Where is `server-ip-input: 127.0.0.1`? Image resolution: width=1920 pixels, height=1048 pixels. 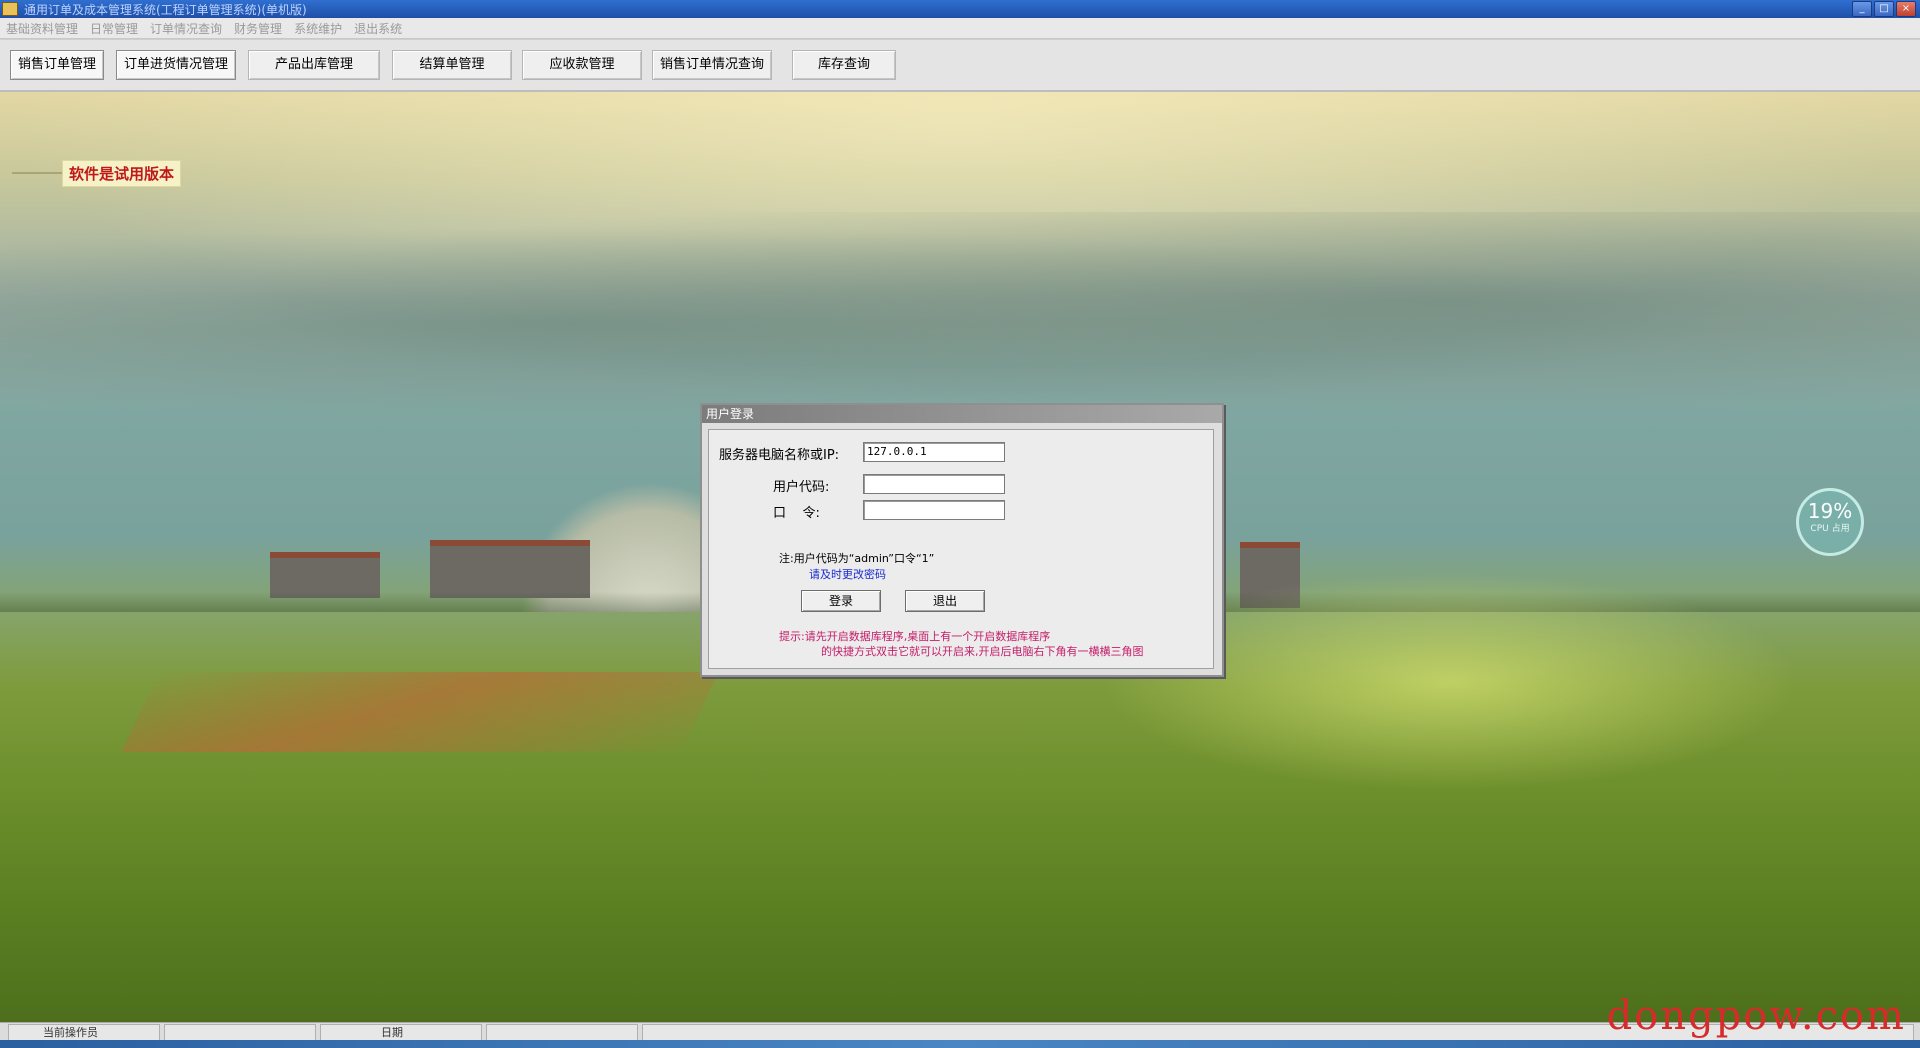
server-ip-input: 127.0.0.1 is located at coordinates (934, 452).